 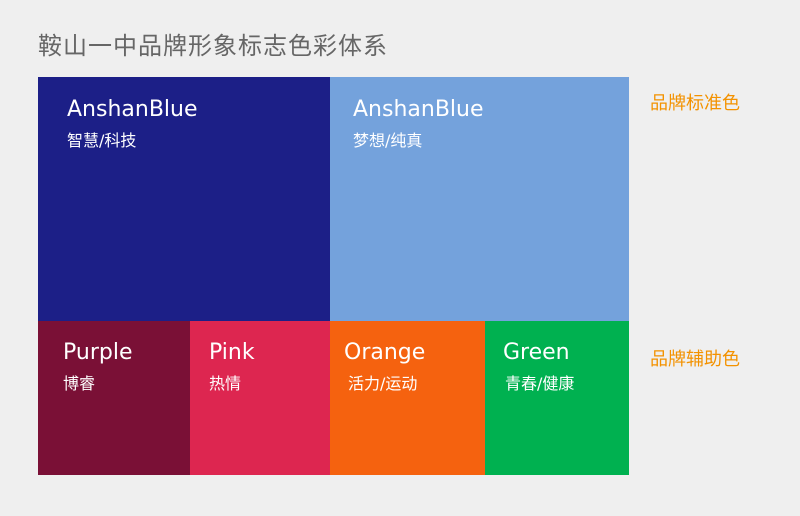 I want to click on swatch-desc: 活力/运动, so click(x=383, y=383).